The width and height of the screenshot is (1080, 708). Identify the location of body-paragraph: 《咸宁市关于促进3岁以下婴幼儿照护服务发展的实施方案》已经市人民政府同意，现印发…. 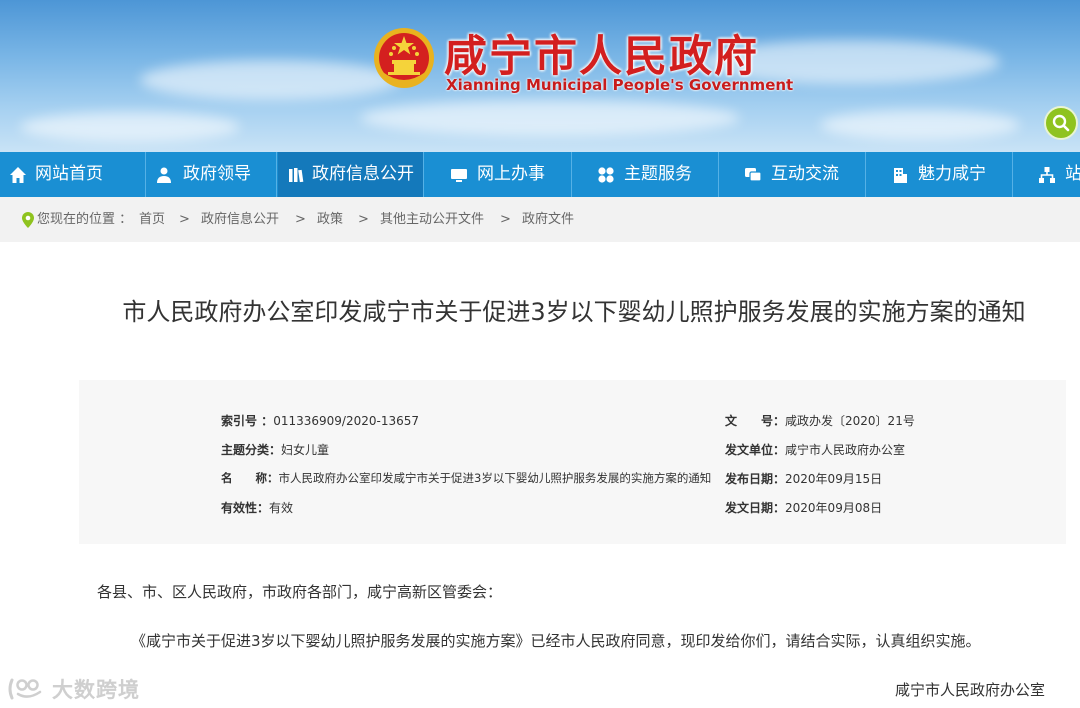
(556, 641).